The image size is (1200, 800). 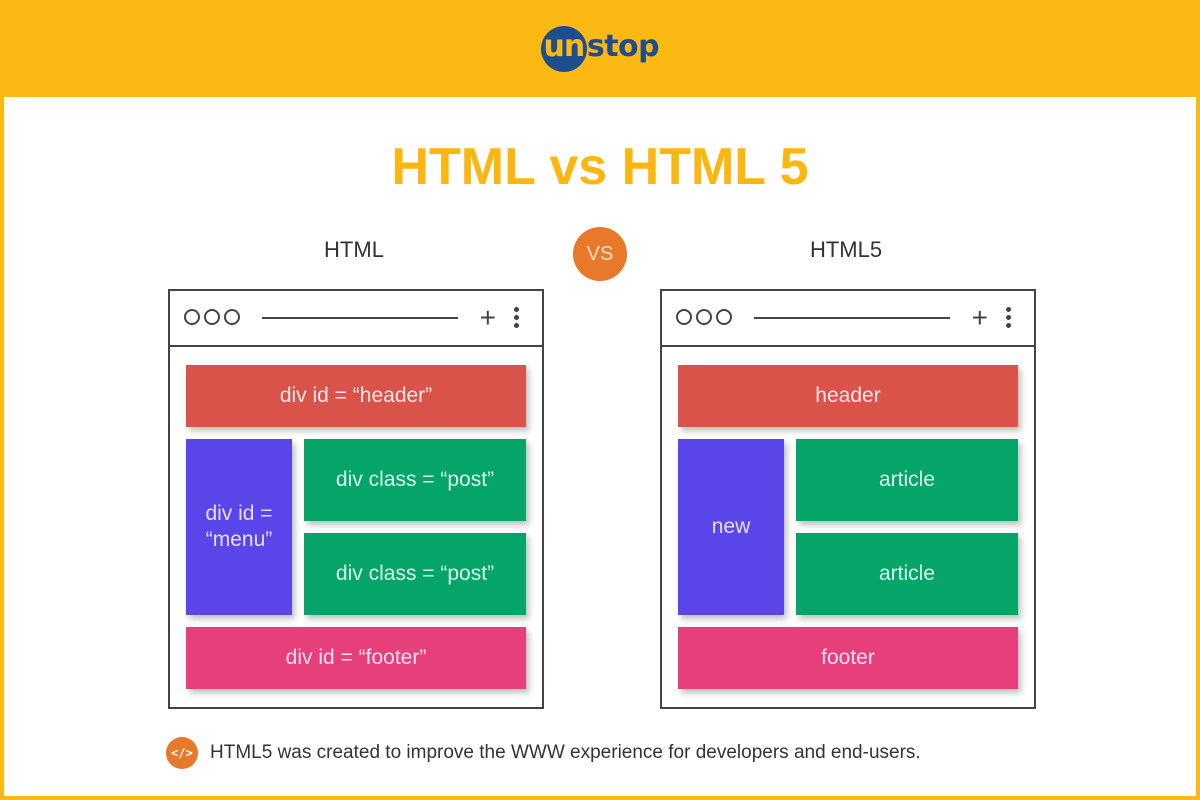 What do you see at coordinates (846, 249) in the screenshot?
I see `html5-column-label: HTML5` at bounding box center [846, 249].